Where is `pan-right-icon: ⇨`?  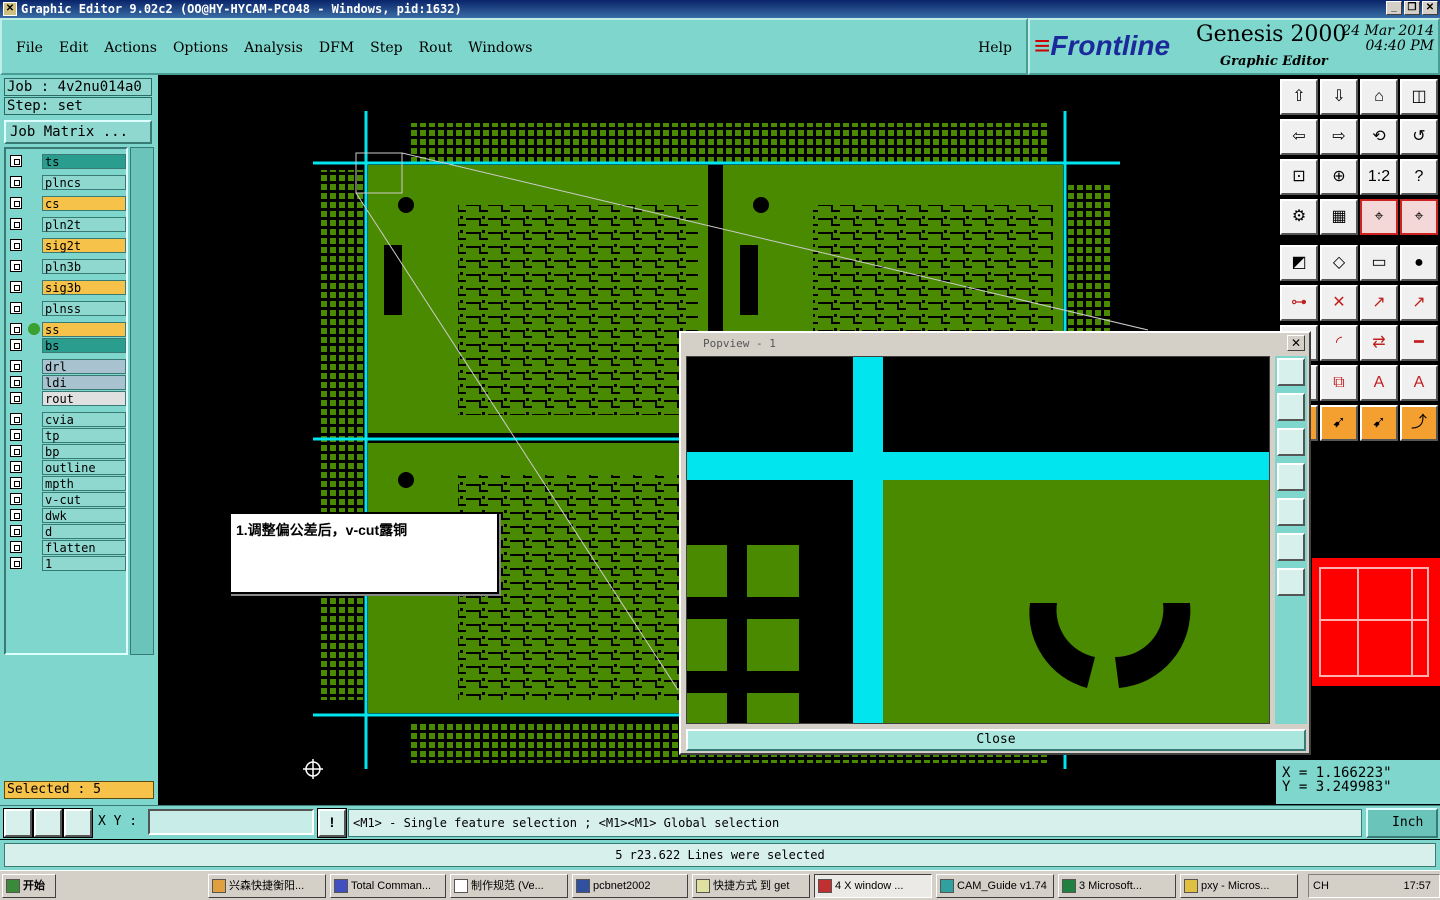 pan-right-icon: ⇨ is located at coordinates (1339, 137).